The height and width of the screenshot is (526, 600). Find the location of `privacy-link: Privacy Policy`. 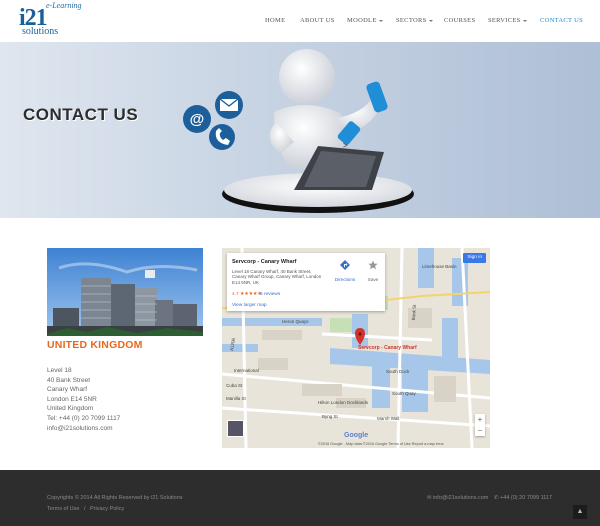

privacy-link: Privacy Policy is located at coordinates (107, 509).